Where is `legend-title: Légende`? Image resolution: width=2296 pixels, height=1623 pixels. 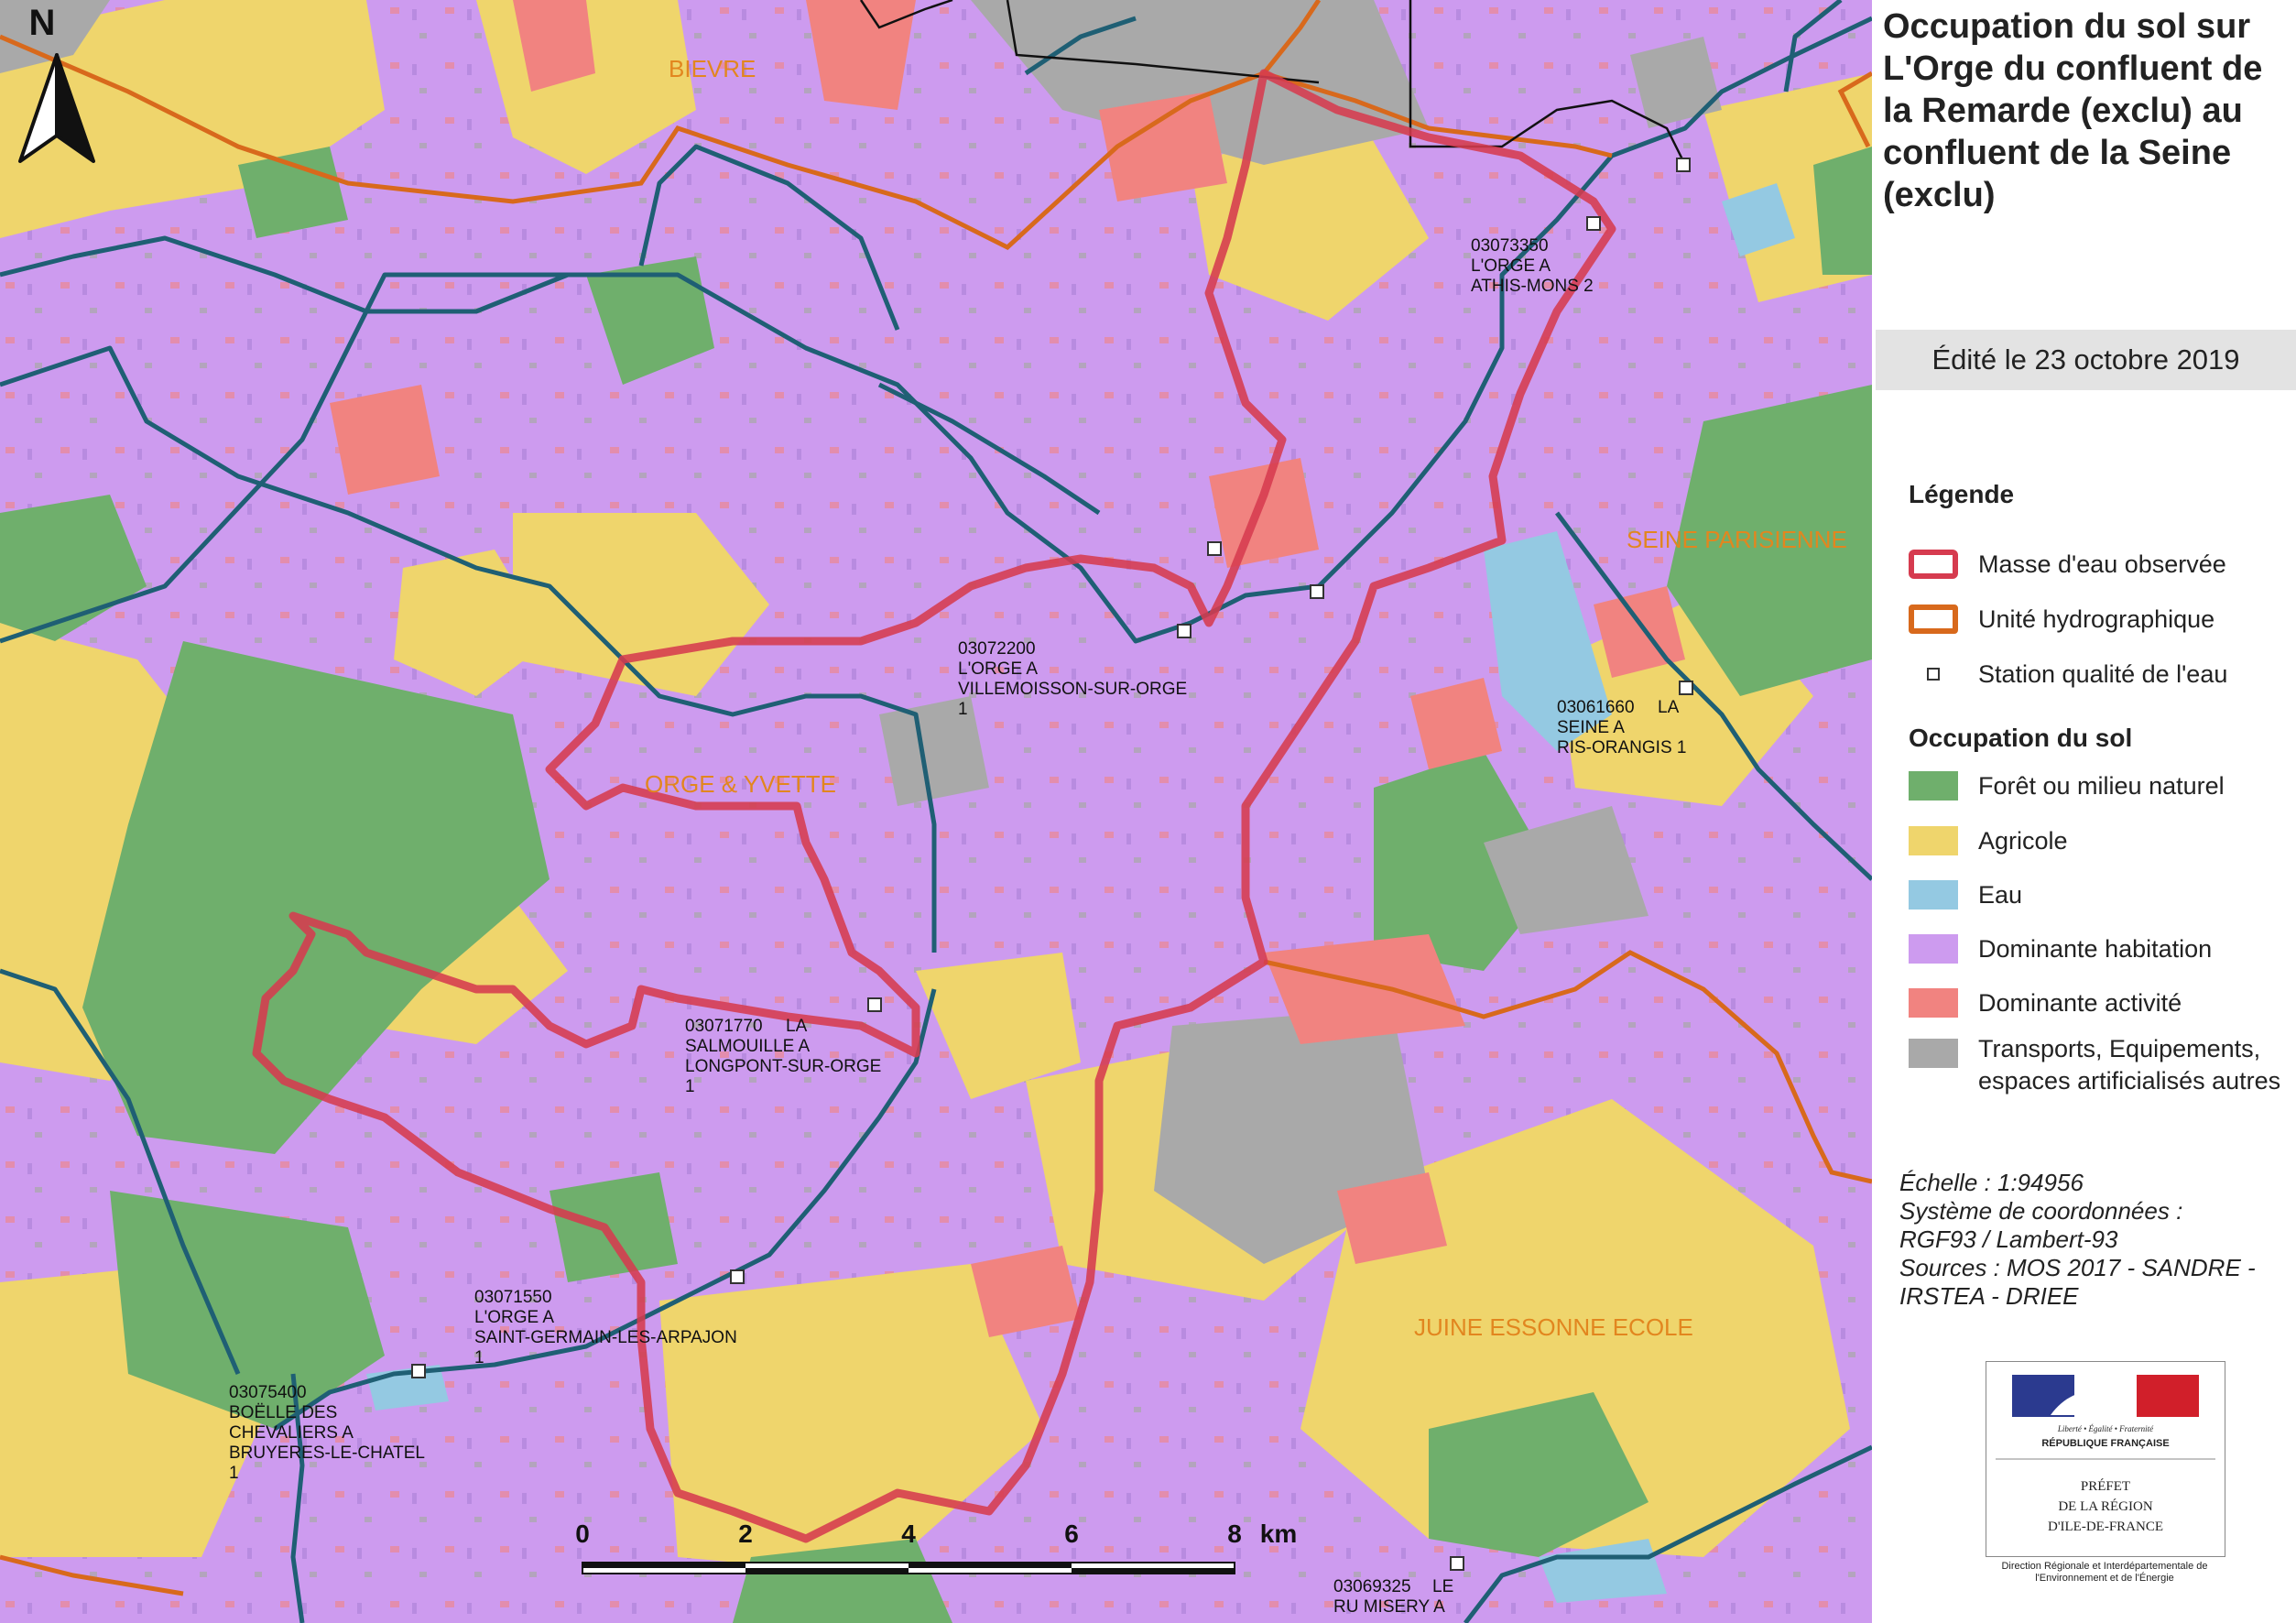
legend-title: Légende is located at coordinates (1962, 494).